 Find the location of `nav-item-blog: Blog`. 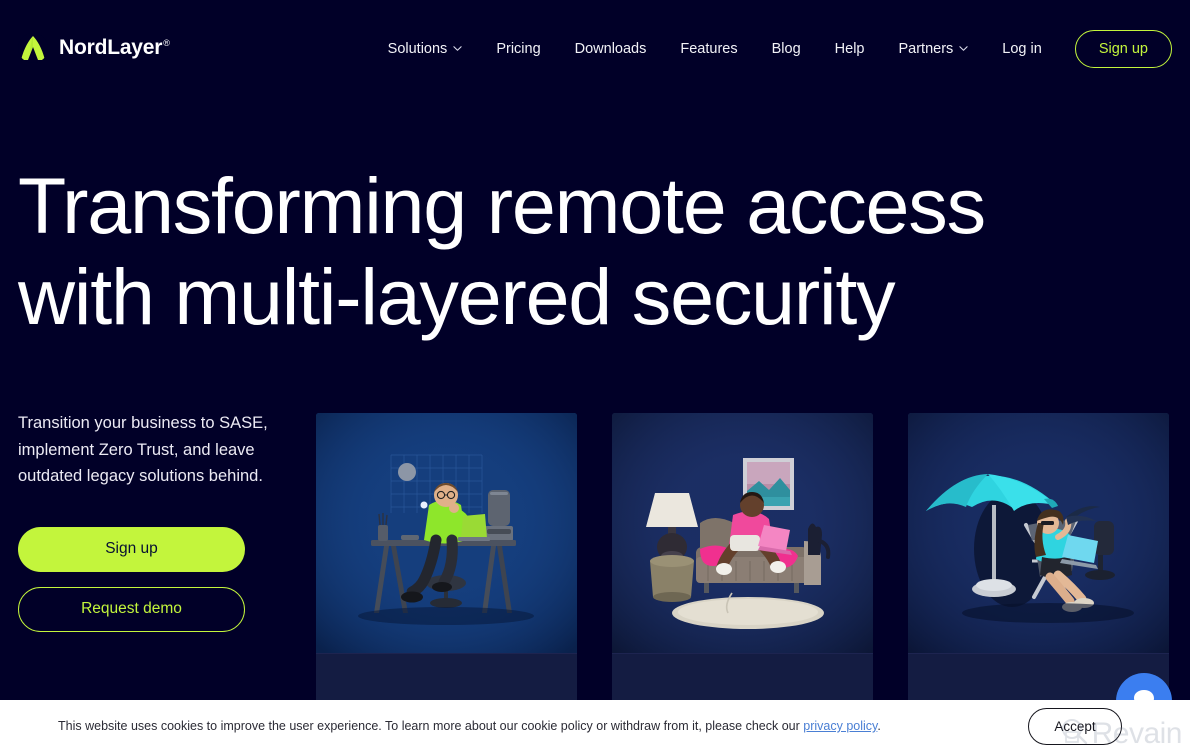

nav-item-blog: Blog is located at coordinates (786, 49).